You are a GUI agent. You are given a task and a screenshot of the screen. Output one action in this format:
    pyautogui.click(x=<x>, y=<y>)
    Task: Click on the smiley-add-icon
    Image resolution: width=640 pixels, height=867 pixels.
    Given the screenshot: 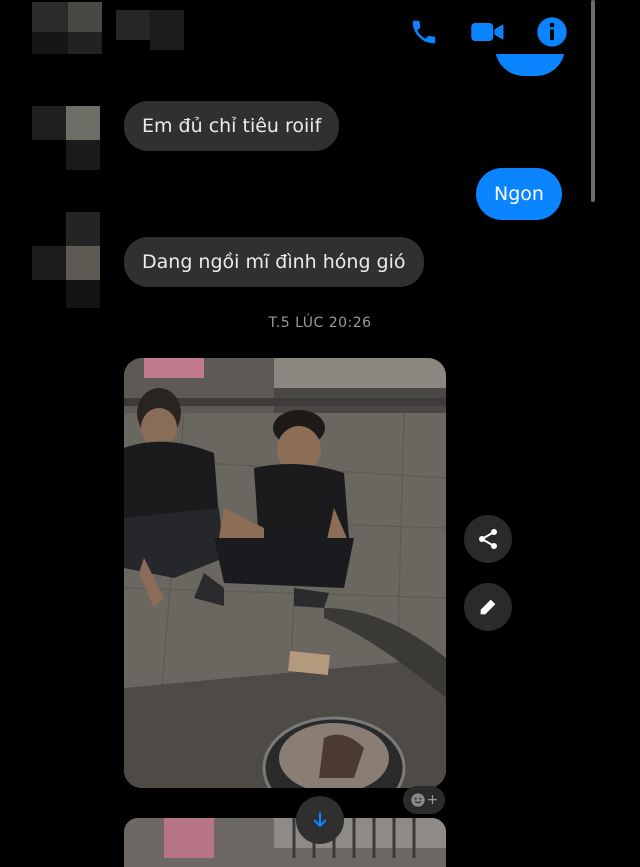 What is the action you would take?
    pyautogui.click(x=417, y=800)
    